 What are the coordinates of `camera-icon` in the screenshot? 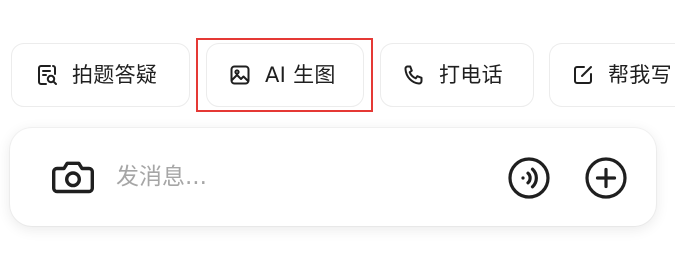 It's located at (73, 177).